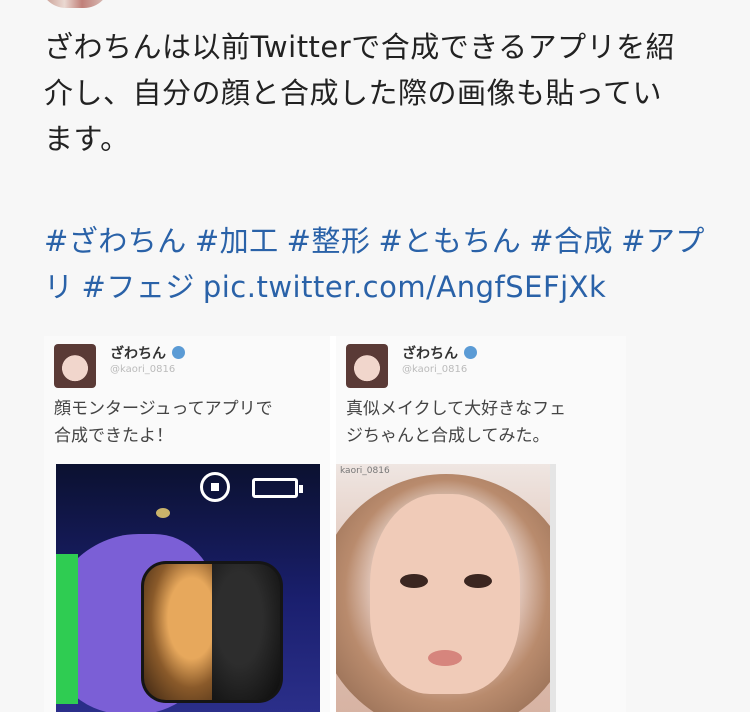 This screenshot has height=712, width=750. Describe the element at coordinates (405, 287) in the screenshot. I see `pic-link: pic.twitter.com/AngfSEFjXk` at that location.